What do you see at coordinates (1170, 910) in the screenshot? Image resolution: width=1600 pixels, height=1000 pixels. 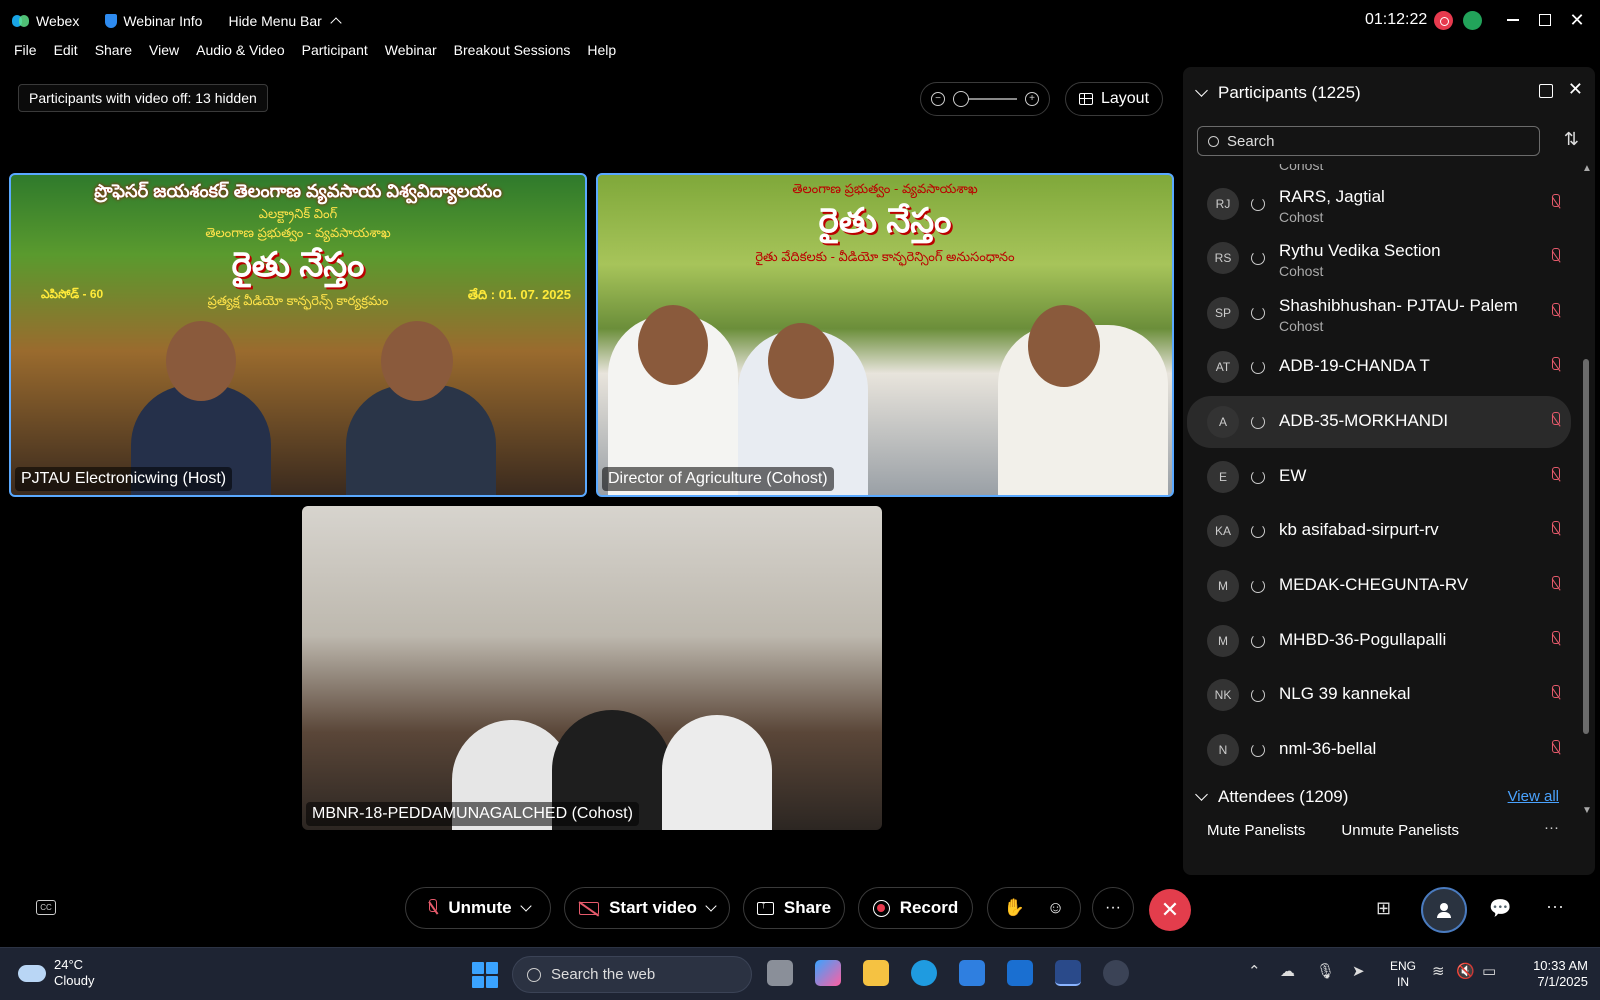 I see `end-call-button: ✕` at bounding box center [1170, 910].